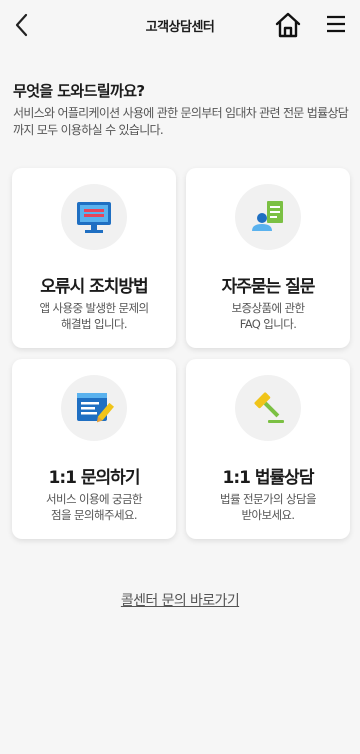 The width and height of the screenshot is (360, 754). I want to click on callcenter-link: 콜센터 문의 바로가기, so click(180, 600).